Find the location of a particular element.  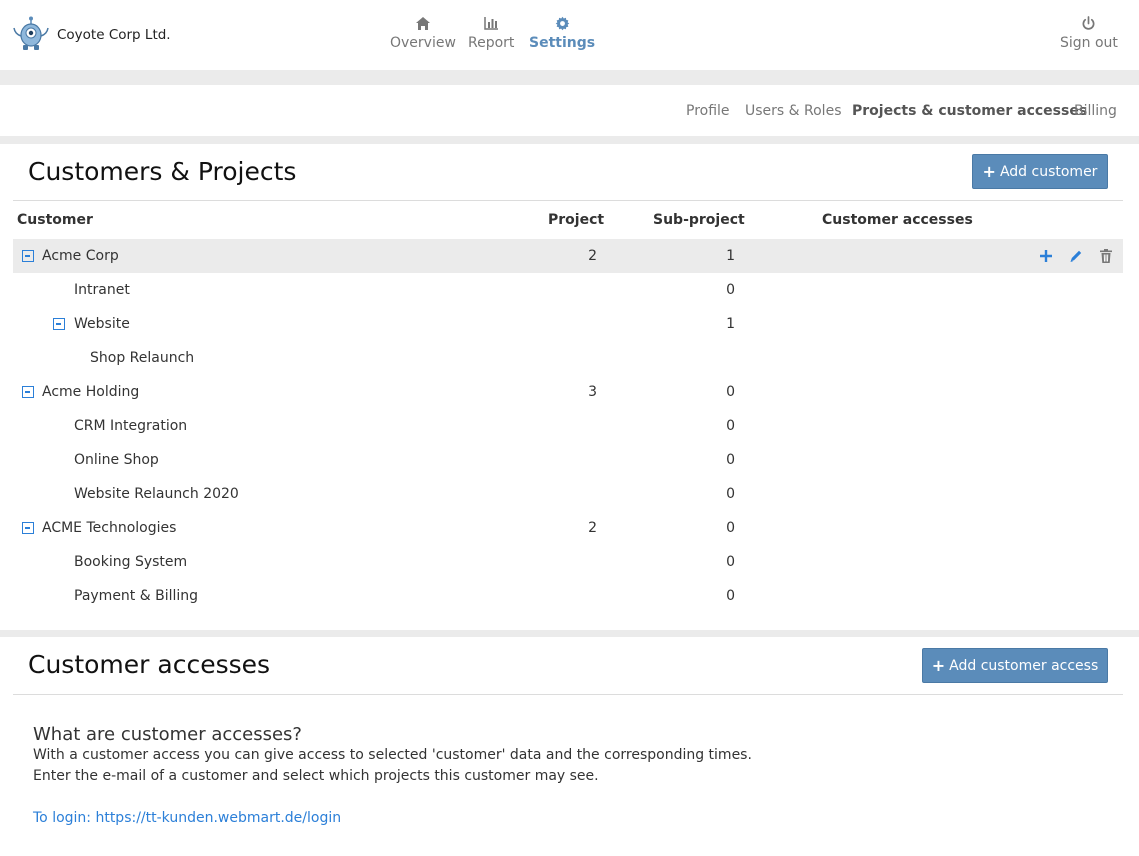

add-customer-access-button: + Add customer access is located at coordinates (1015, 665).